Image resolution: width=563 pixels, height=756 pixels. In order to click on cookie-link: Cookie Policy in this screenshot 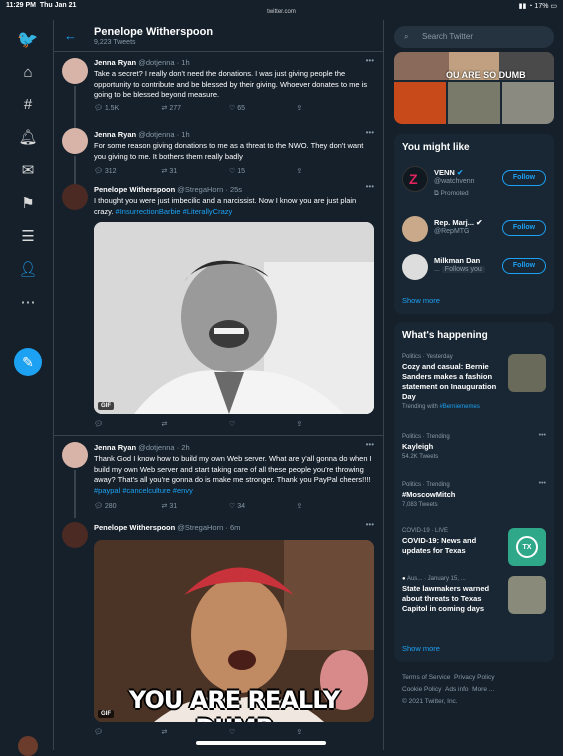, I will do `click(421, 689)`.